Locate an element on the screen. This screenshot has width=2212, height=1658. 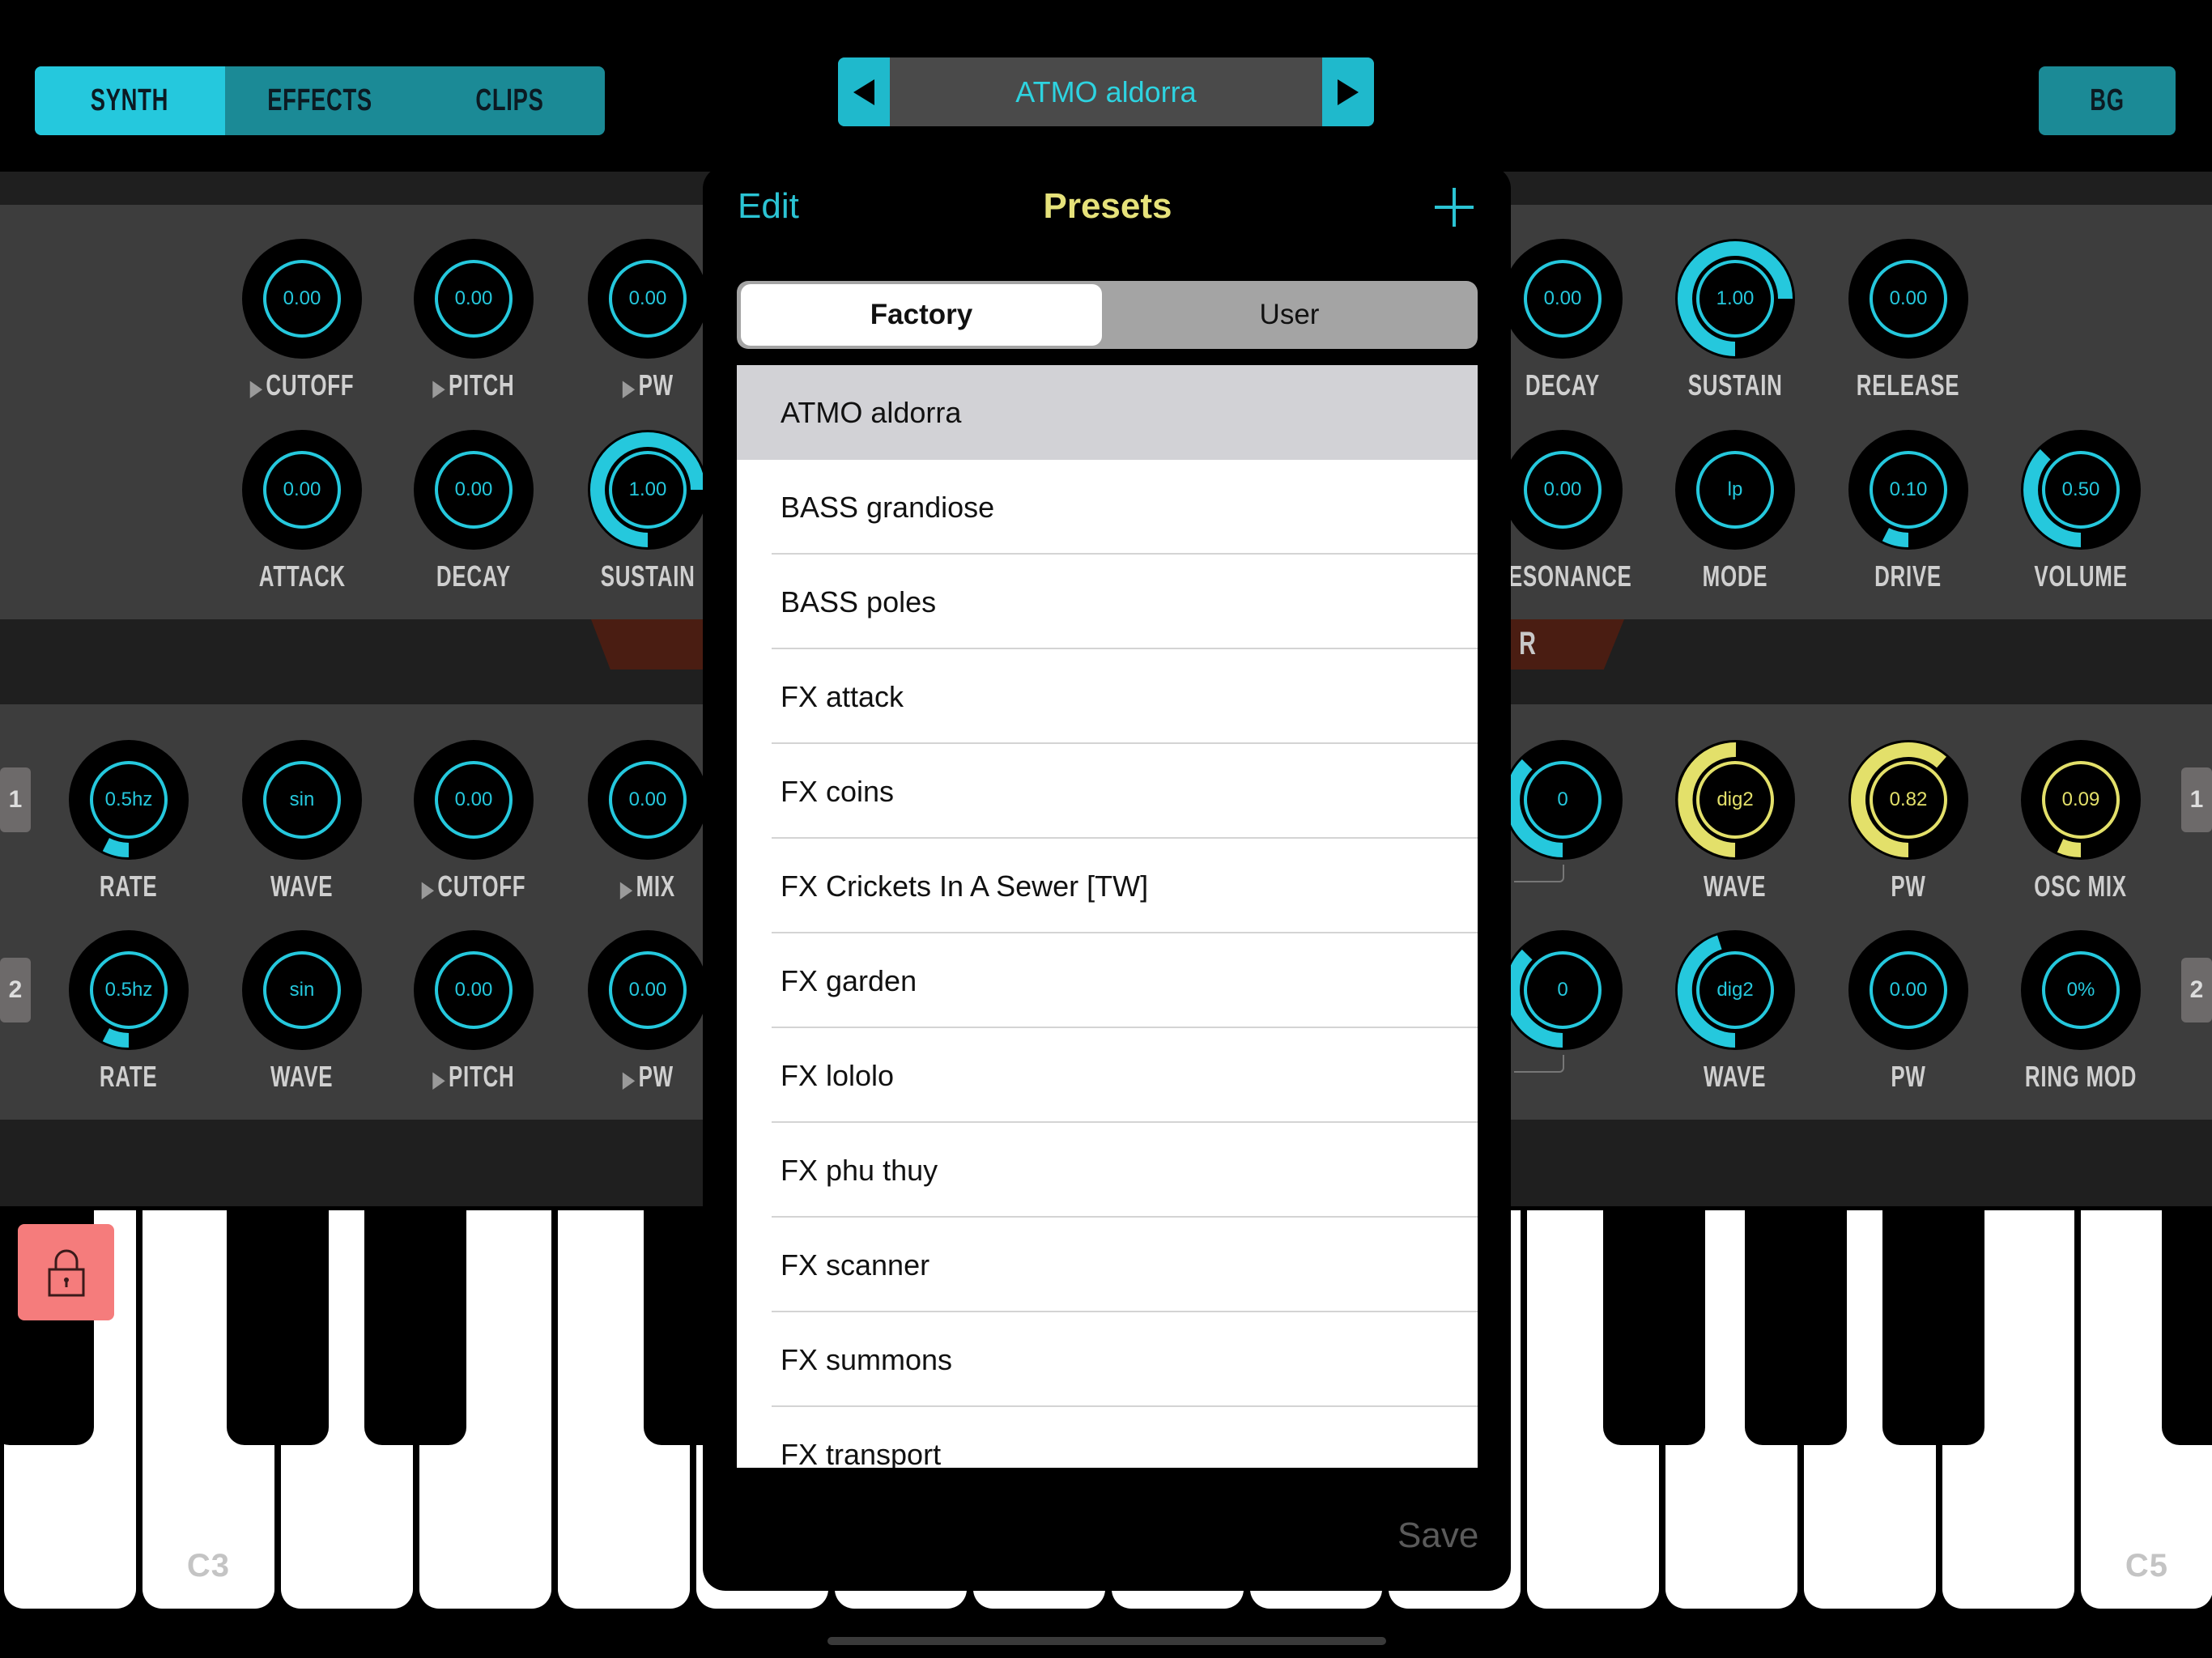
knob-value: 0.09 is located at coordinates (2081, 799).